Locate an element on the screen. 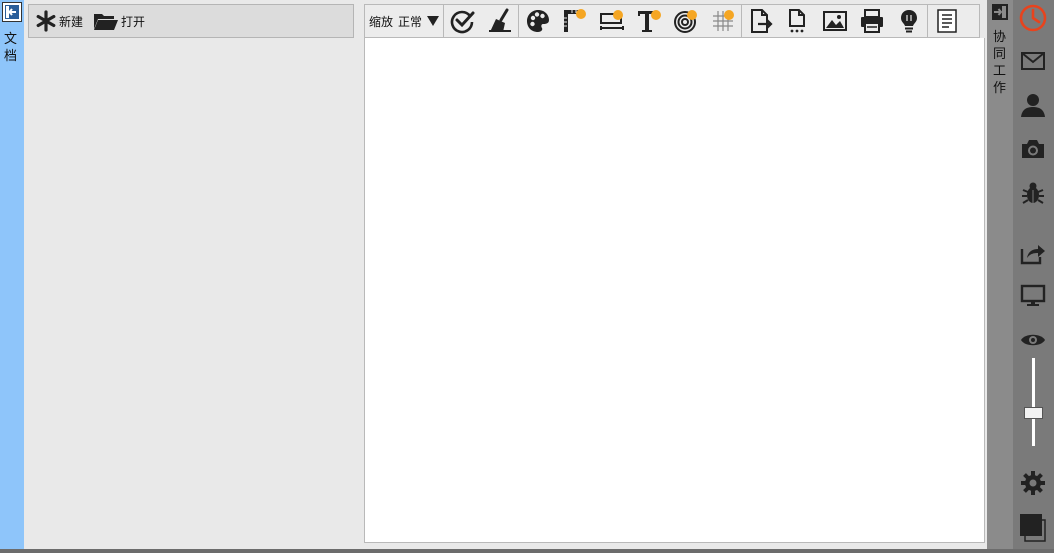 The image size is (1054, 553). bug-report-button is located at coordinates (1033, 193).